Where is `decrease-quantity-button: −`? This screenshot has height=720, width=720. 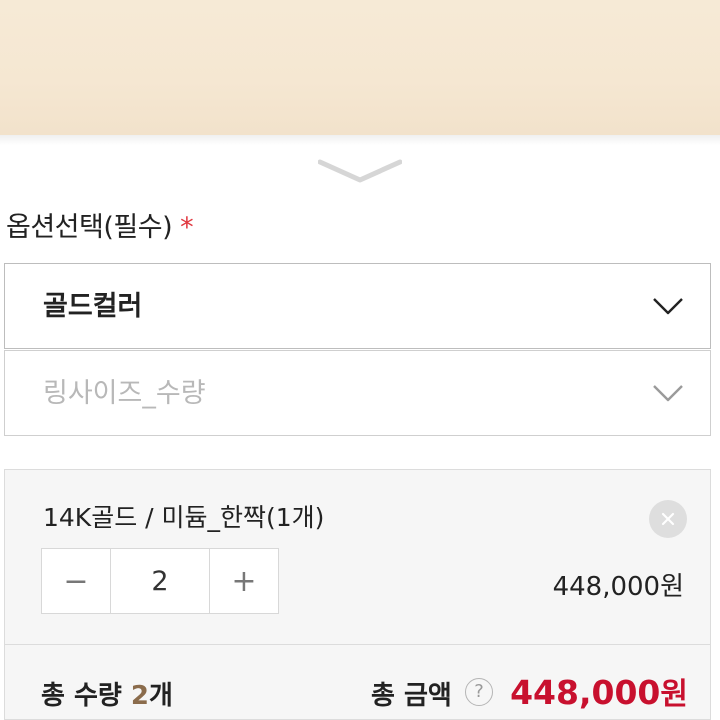
decrease-quantity-button: − is located at coordinates (76, 581).